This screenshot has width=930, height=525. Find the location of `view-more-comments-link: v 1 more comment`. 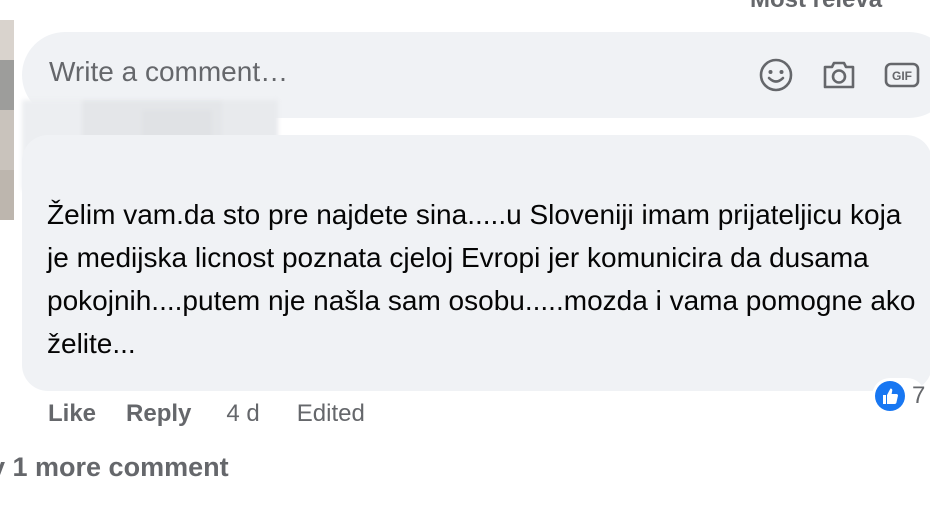

view-more-comments-link: v 1 more comment is located at coordinates (114, 467).